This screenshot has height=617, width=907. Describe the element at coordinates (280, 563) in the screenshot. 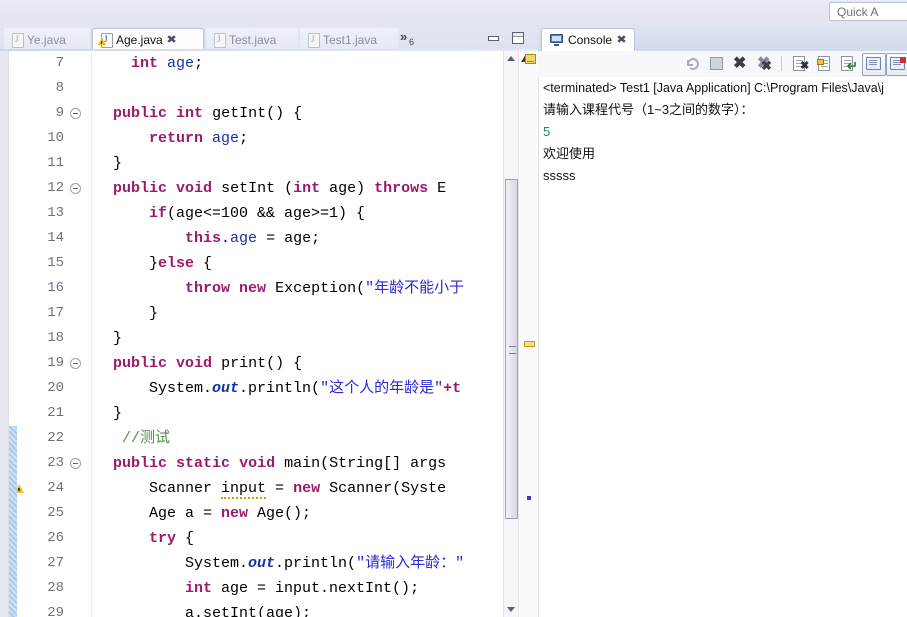

I see `code-text: System.out.println("请输入年龄："` at that location.